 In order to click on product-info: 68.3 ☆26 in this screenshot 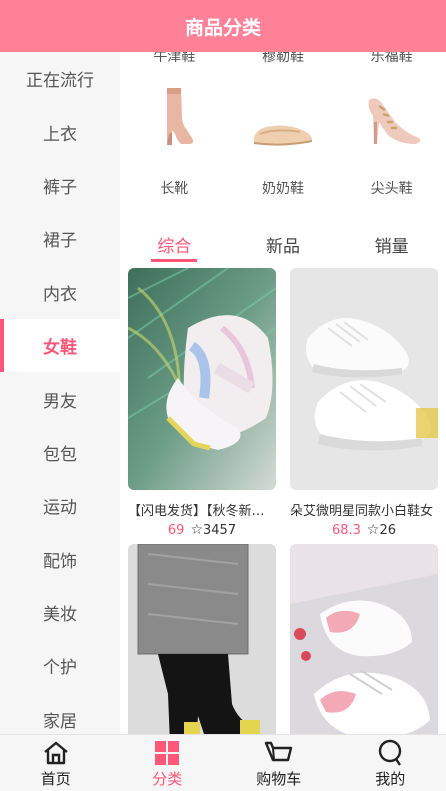, I will do `click(364, 530)`.